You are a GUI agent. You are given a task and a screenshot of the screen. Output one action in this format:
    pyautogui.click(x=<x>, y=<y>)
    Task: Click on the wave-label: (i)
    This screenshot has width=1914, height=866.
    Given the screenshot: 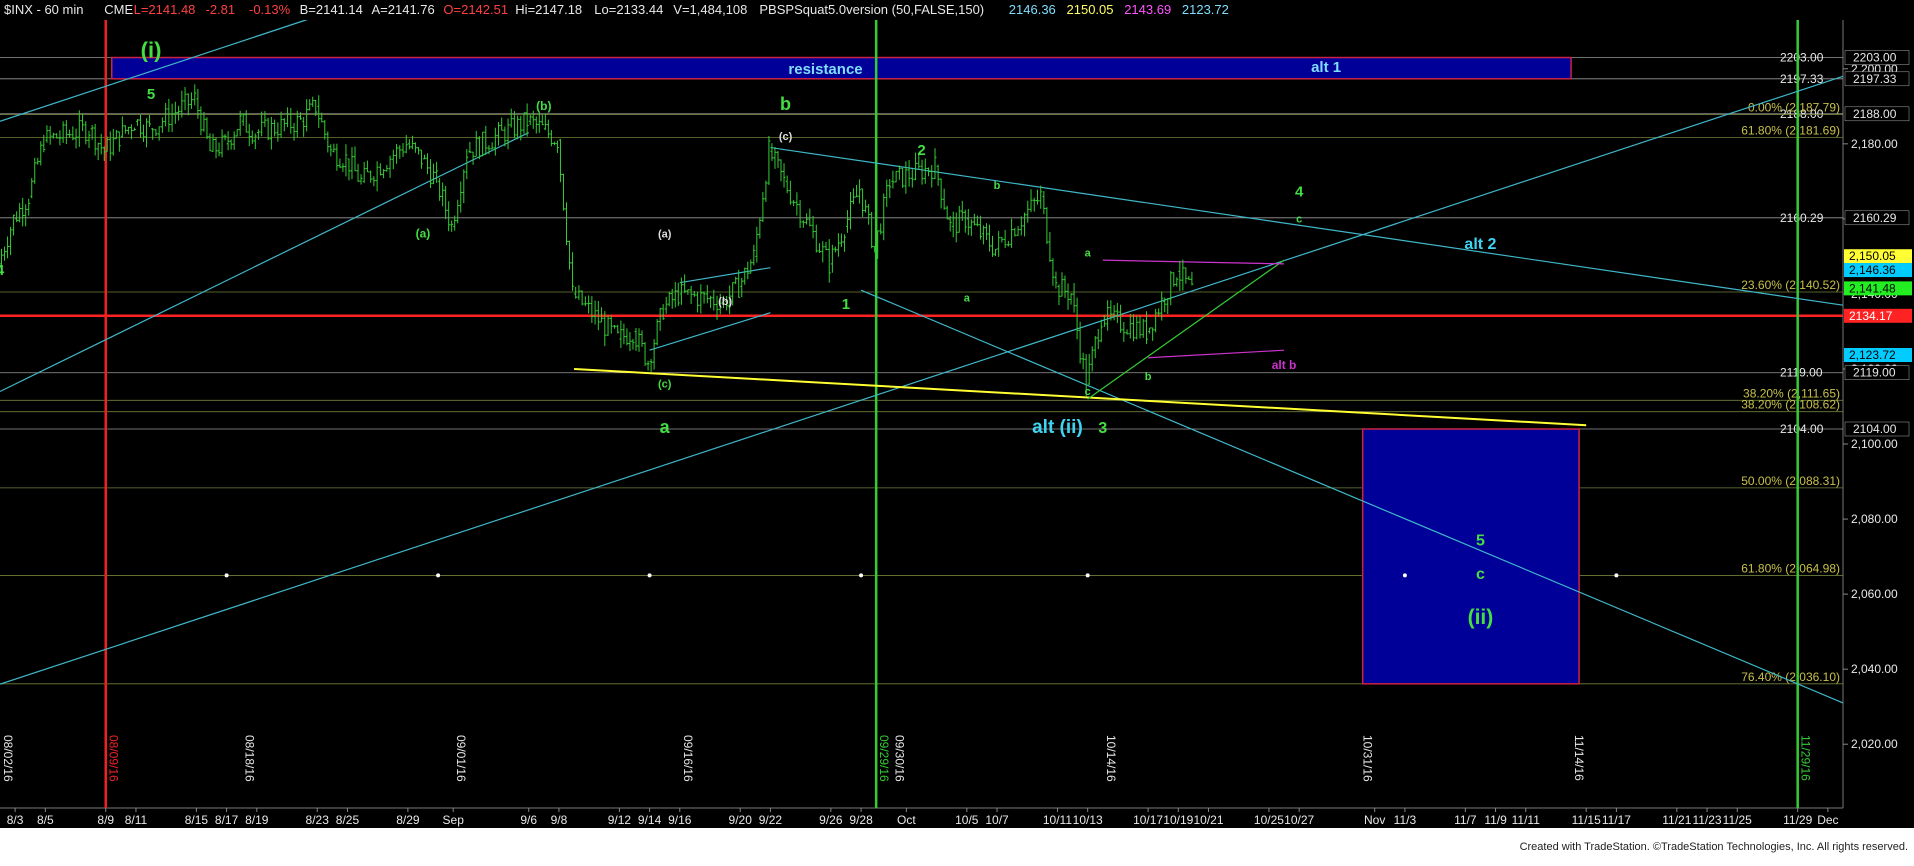 What is the action you would take?
    pyautogui.click(x=151, y=50)
    